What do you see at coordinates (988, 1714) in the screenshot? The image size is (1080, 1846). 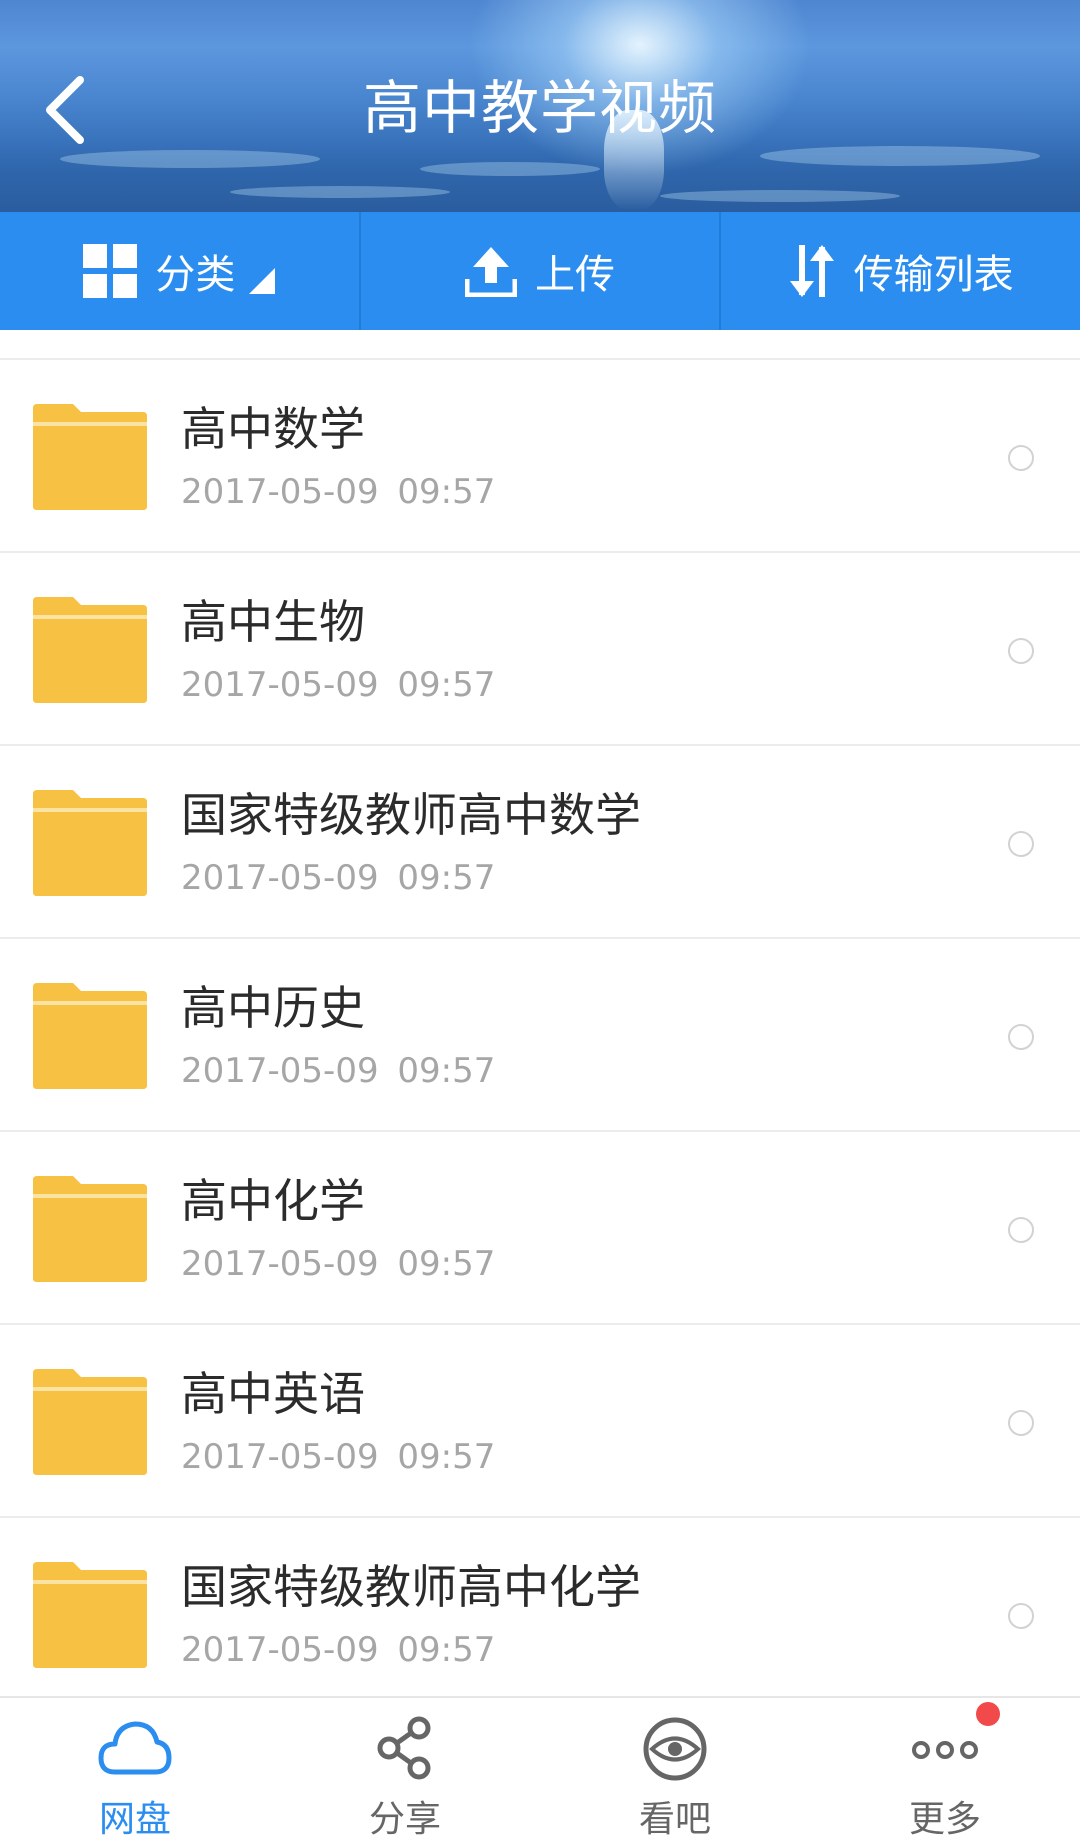 I see `notification-badge` at bounding box center [988, 1714].